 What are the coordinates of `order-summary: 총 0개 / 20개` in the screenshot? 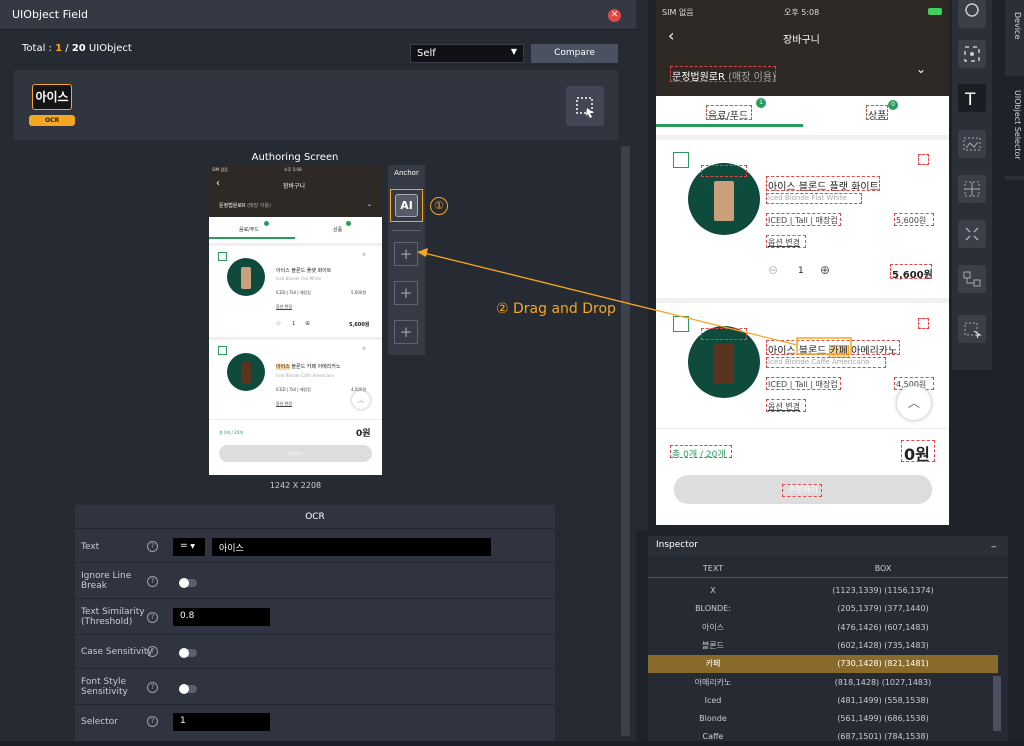 It's located at (231, 432).